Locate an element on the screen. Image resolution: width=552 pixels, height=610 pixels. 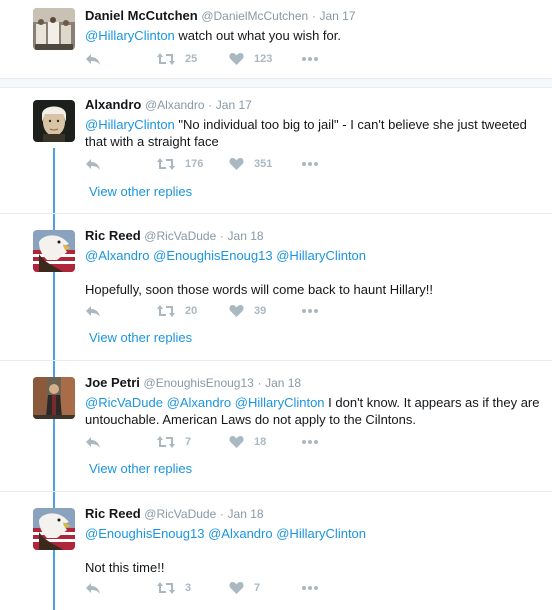
retweet-button: 25 is located at coordinates (193, 59).